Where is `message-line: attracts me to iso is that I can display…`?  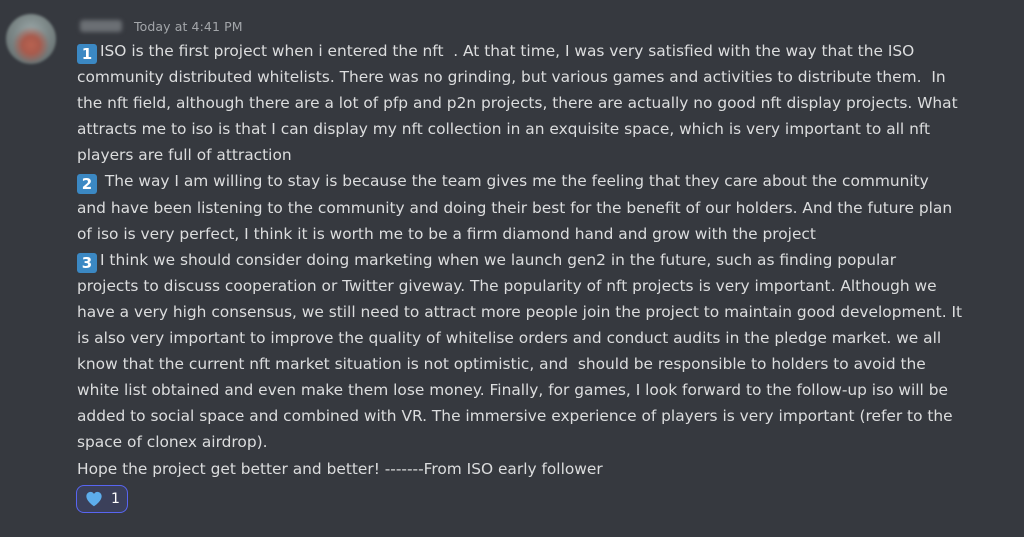
message-line: attracts me to iso is that I can display… is located at coordinates (527, 129).